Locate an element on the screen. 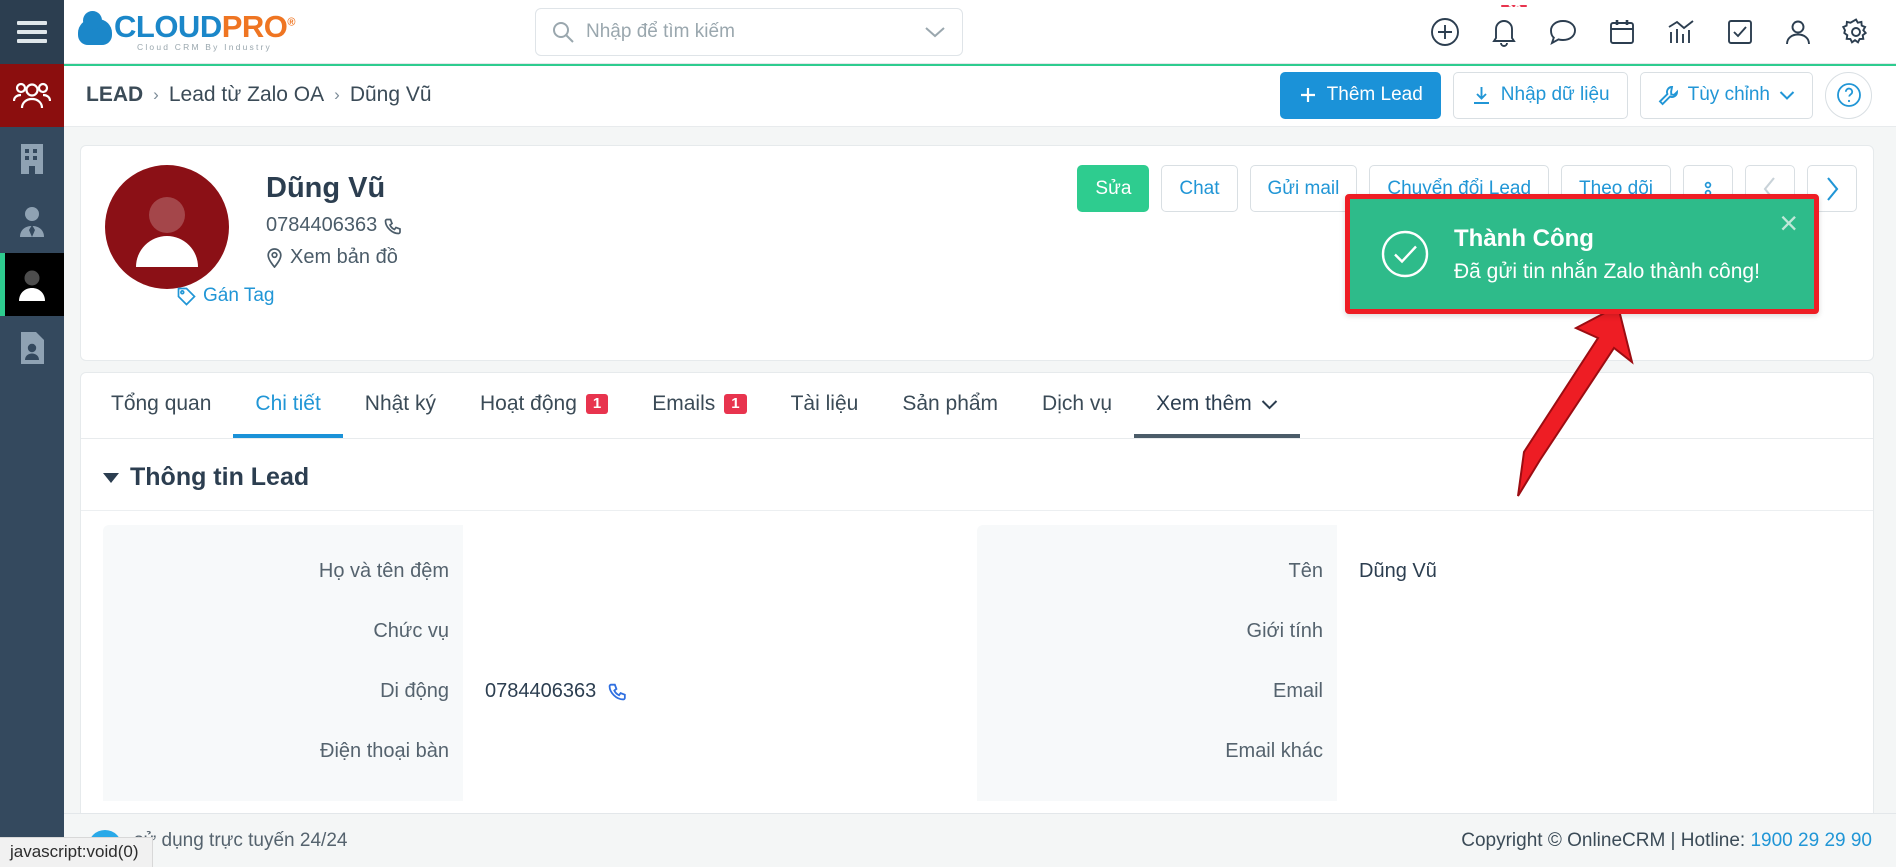 The width and height of the screenshot is (1896, 867). breadcrumb-current: Dũng Vũ is located at coordinates (390, 94).